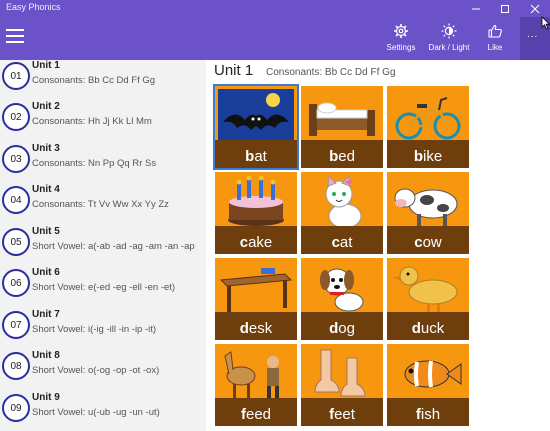  I want to click on unit-title: Unit 2, so click(46, 106).